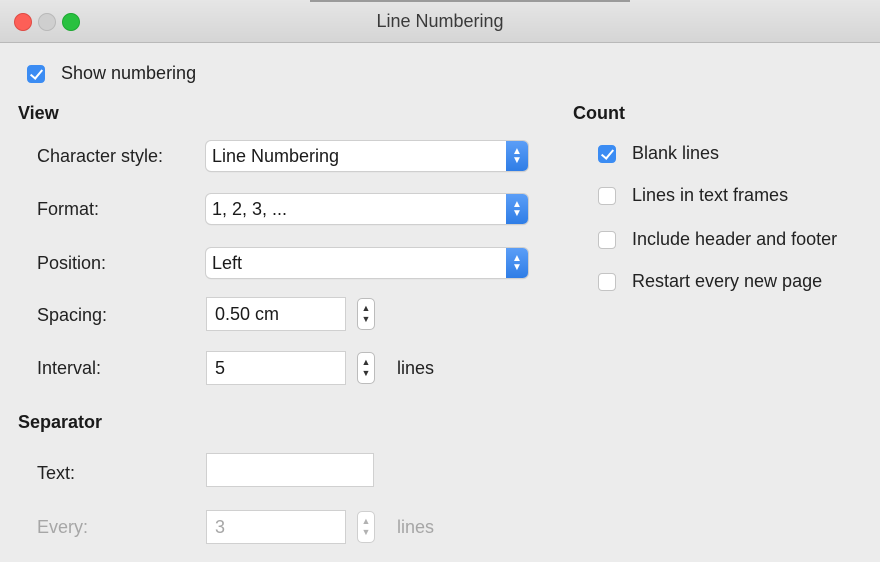 The width and height of the screenshot is (880, 562). Describe the element at coordinates (517, 263) in the screenshot. I see `position-dropdown-arrow-icon: ▲ ▼` at that location.